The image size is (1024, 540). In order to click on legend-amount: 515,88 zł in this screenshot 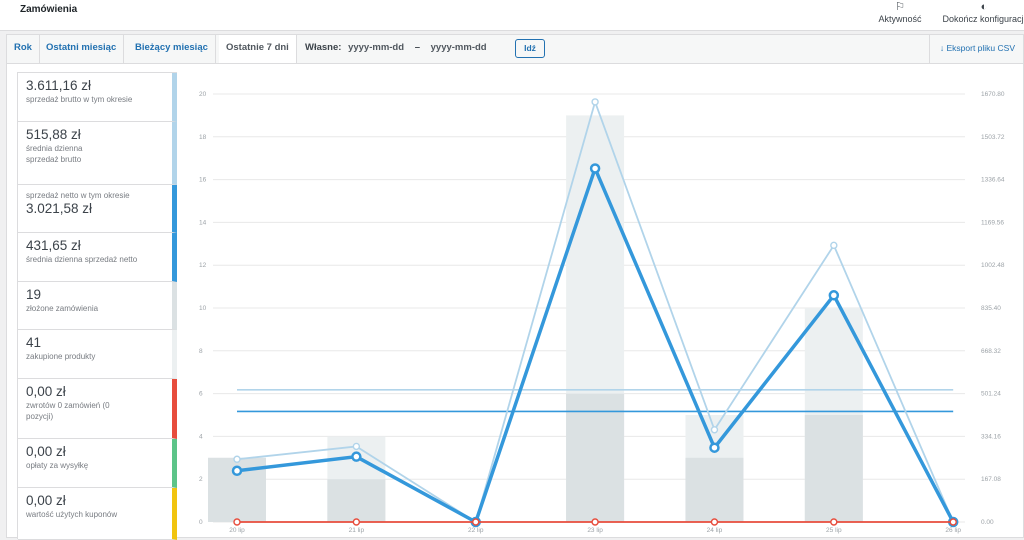, I will do `click(53, 134)`.